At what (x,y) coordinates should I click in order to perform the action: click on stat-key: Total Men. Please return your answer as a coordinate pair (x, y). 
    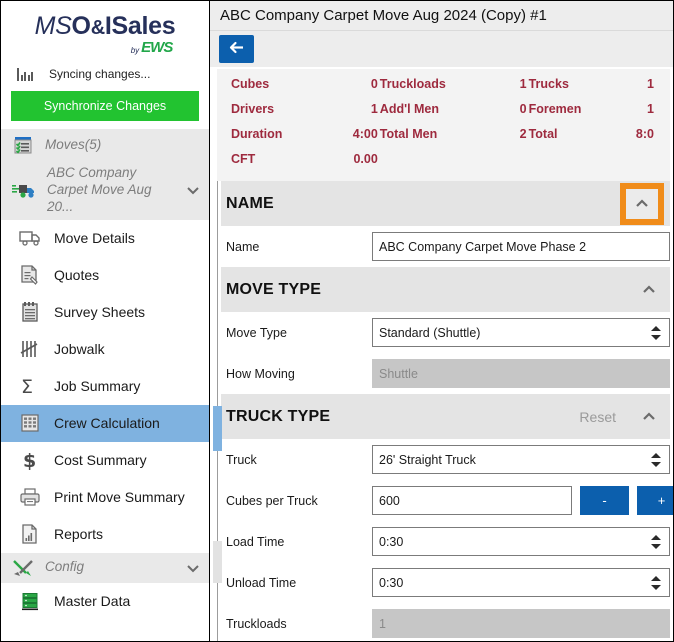
    Looking at the image, I should click on (408, 134).